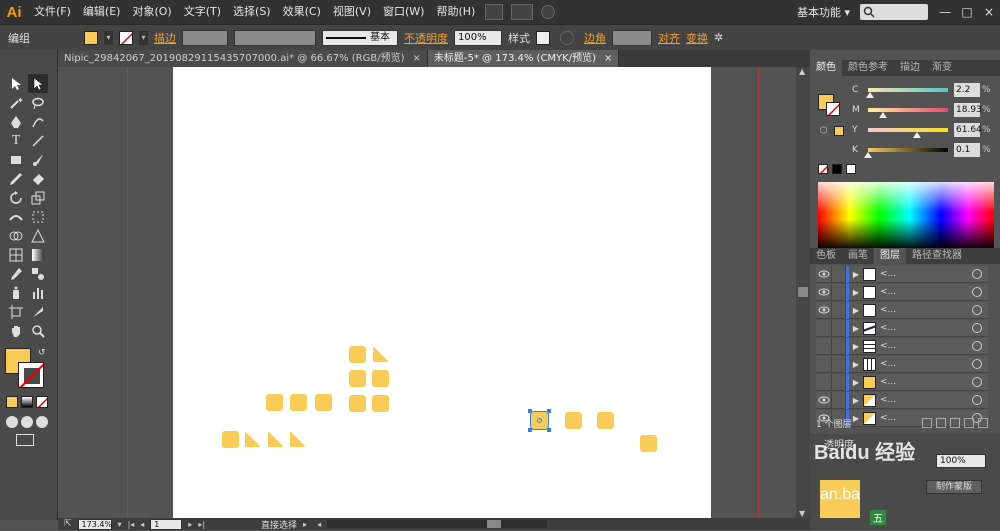 The image size is (1000, 531). What do you see at coordinates (52, 12) in the screenshot?
I see `menu-file: 文件(F)` at bounding box center [52, 12].